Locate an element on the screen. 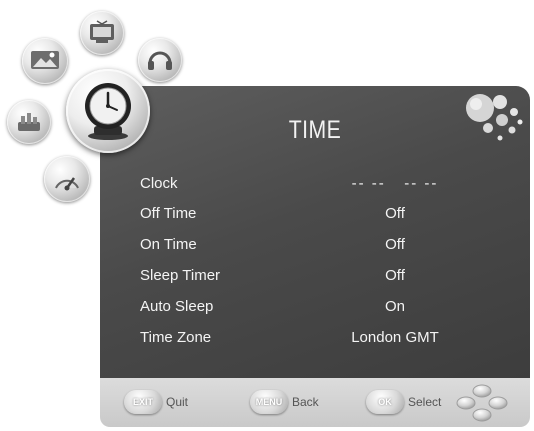 This screenshot has height=431, width=534. ok-key-icon: OK is located at coordinates (385, 402).